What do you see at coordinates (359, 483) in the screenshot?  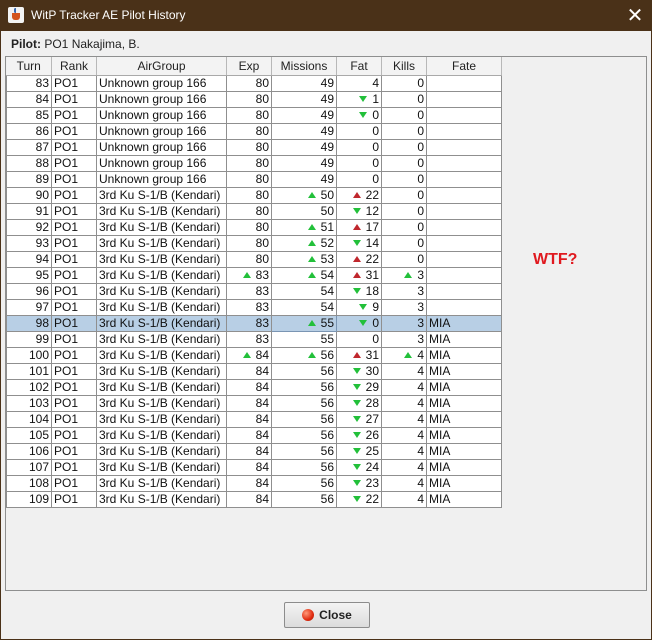 I see `cell-fat: 23` at bounding box center [359, 483].